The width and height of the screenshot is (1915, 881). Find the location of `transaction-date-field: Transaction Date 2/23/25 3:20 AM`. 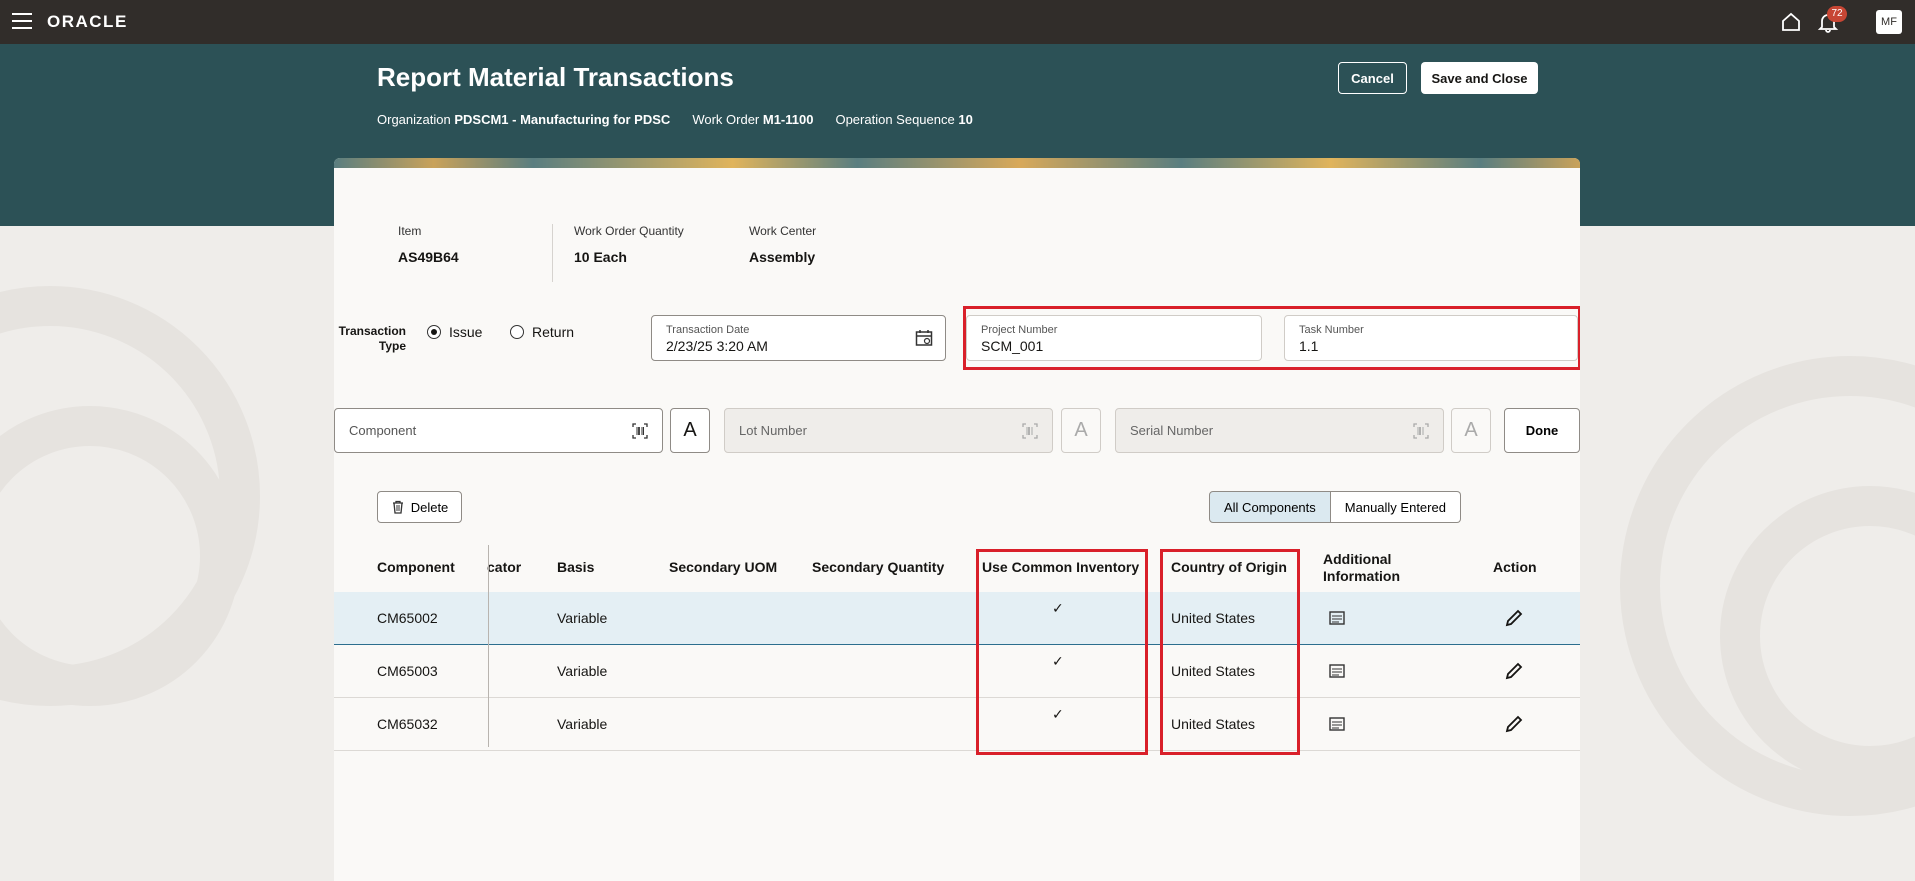

transaction-date-field: Transaction Date 2/23/25 3:20 AM is located at coordinates (798, 338).